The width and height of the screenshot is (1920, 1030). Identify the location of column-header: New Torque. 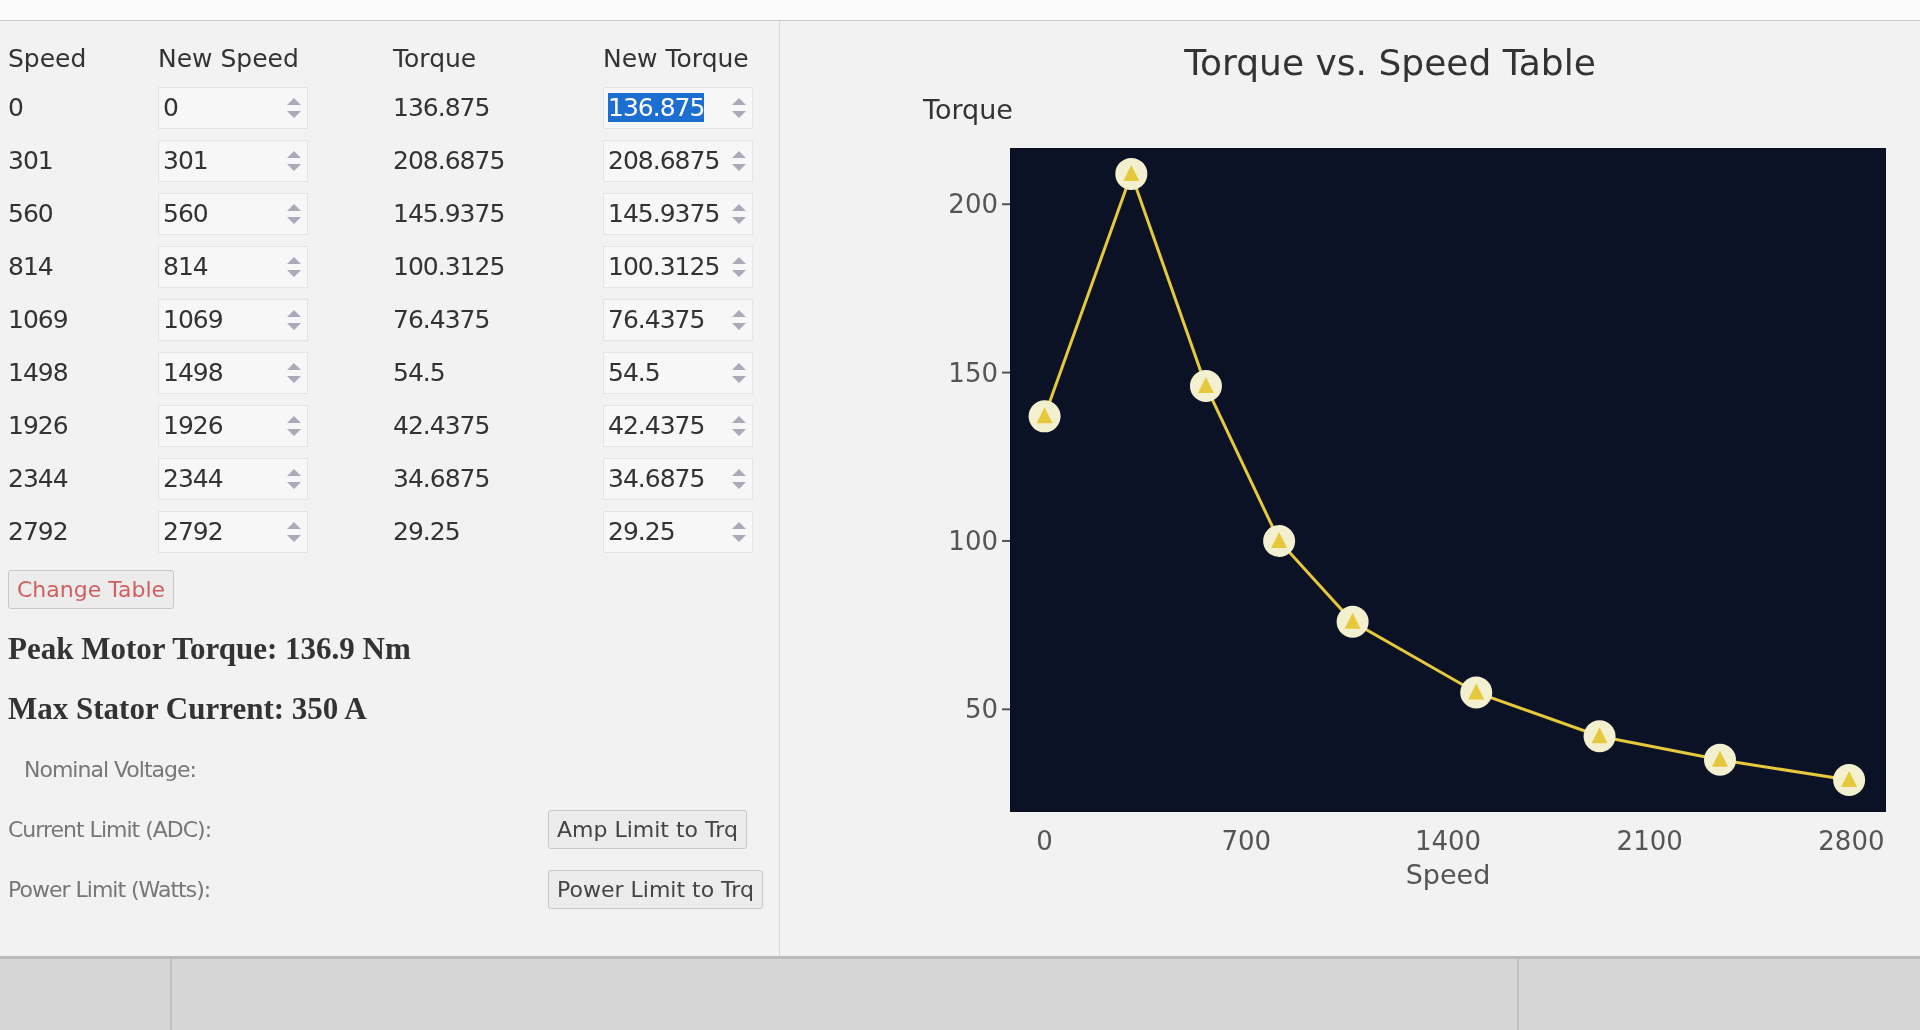
(676, 58).